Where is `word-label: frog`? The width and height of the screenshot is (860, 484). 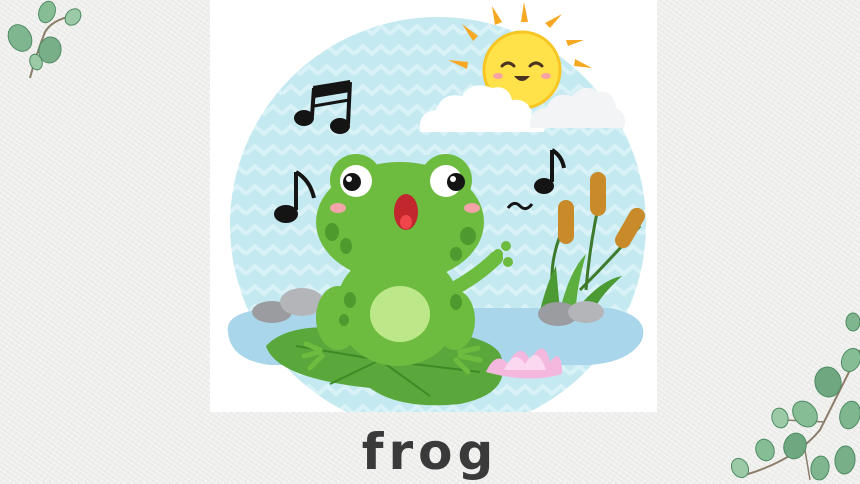
word-label: frog is located at coordinates (430, 452).